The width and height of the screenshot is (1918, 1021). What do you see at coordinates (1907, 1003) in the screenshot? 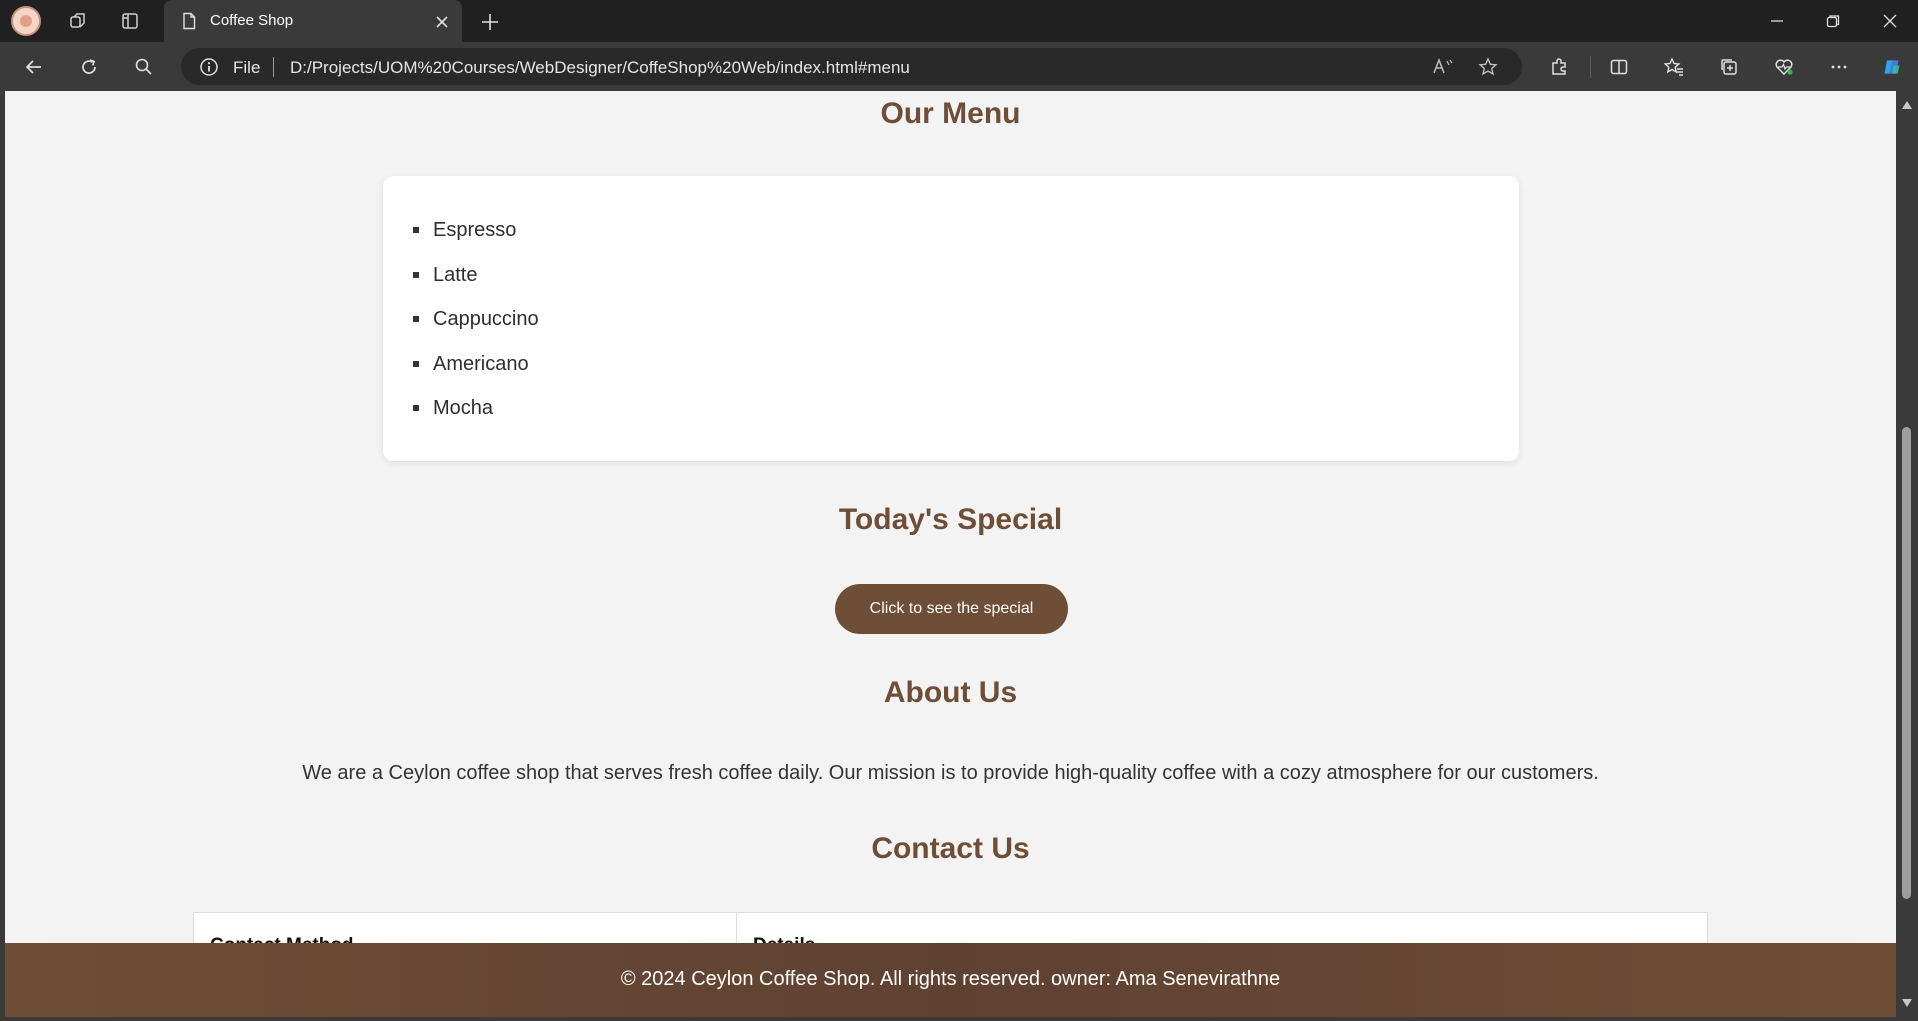
I see `scroll-down-arrow-icon` at bounding box center [1907, 1003].